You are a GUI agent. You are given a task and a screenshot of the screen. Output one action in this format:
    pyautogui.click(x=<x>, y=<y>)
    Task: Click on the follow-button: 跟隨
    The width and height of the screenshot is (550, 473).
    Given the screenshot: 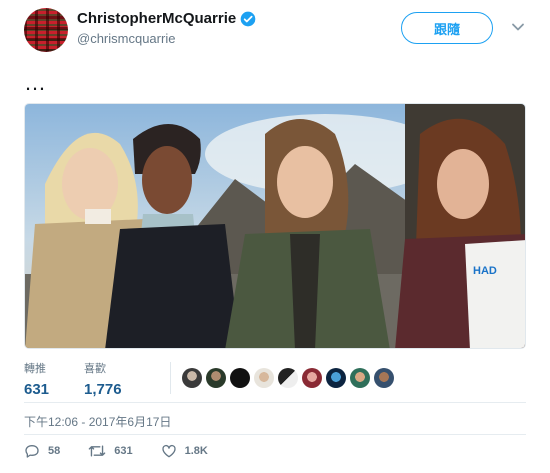 What is the action you would take?
    pyautogui.click(x=447, y=28)
    